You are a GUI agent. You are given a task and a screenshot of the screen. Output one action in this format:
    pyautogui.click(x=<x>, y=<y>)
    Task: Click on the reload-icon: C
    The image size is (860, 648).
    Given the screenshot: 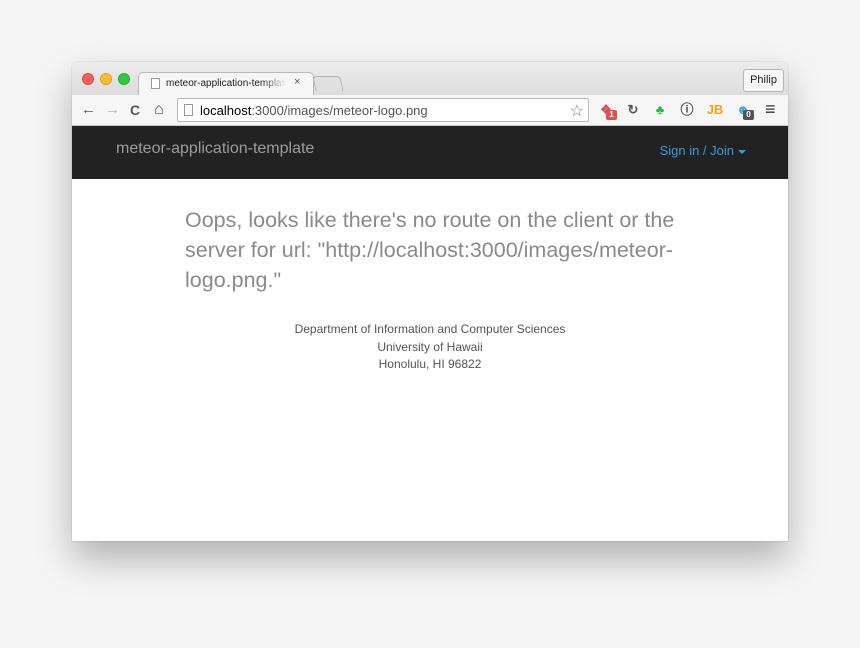 What is the action you would take?
    pyautogui.click(x=135, y=110)
    